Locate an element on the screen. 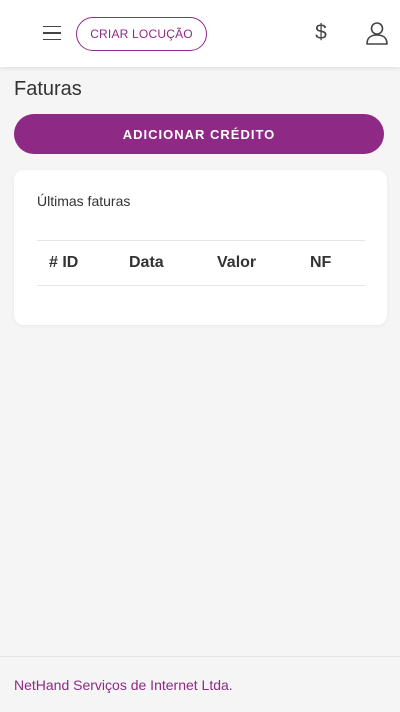 Image resolution: width=400 pixels, height=712 pixels. invoices-card-title: Últimas faturas is located at coordinates (84, 201).